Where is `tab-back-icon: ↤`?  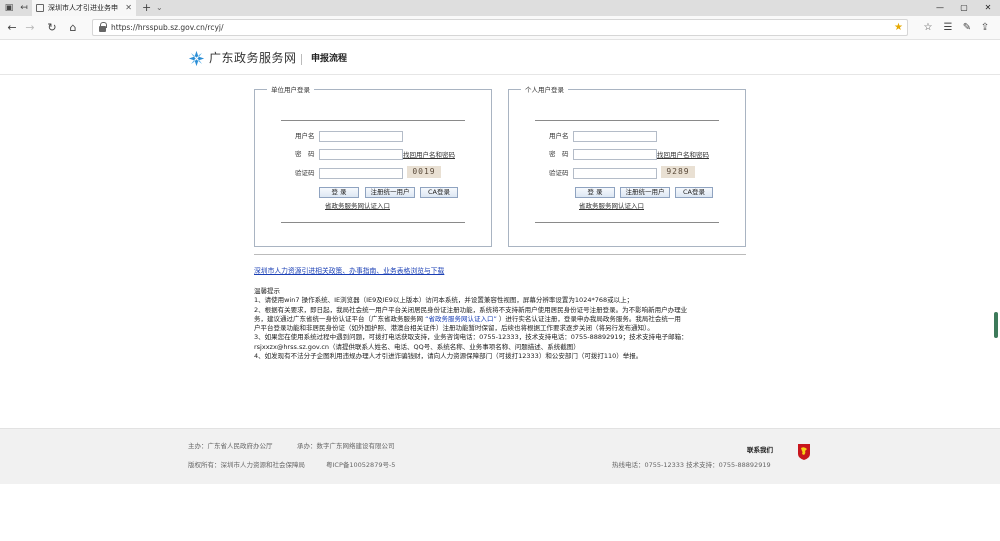
tab-back-icon: ↤ is located at coordinates (24, 8).